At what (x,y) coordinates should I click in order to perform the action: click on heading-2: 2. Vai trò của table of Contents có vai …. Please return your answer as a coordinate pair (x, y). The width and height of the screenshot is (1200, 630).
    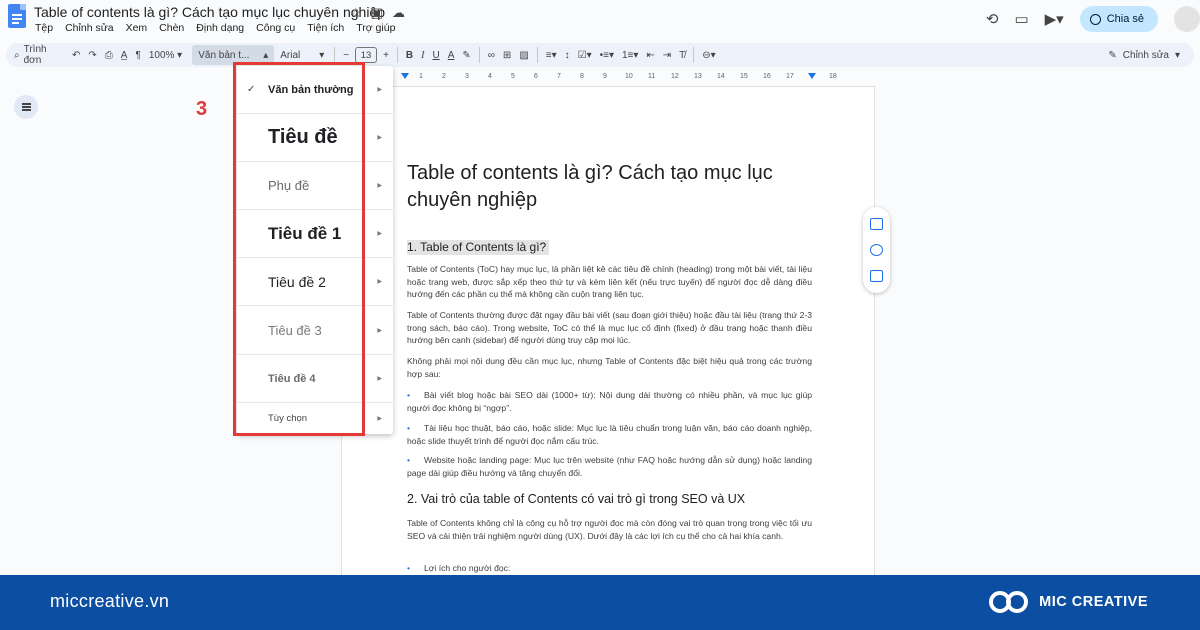
    Looking at the image, I should click on (576, 499).